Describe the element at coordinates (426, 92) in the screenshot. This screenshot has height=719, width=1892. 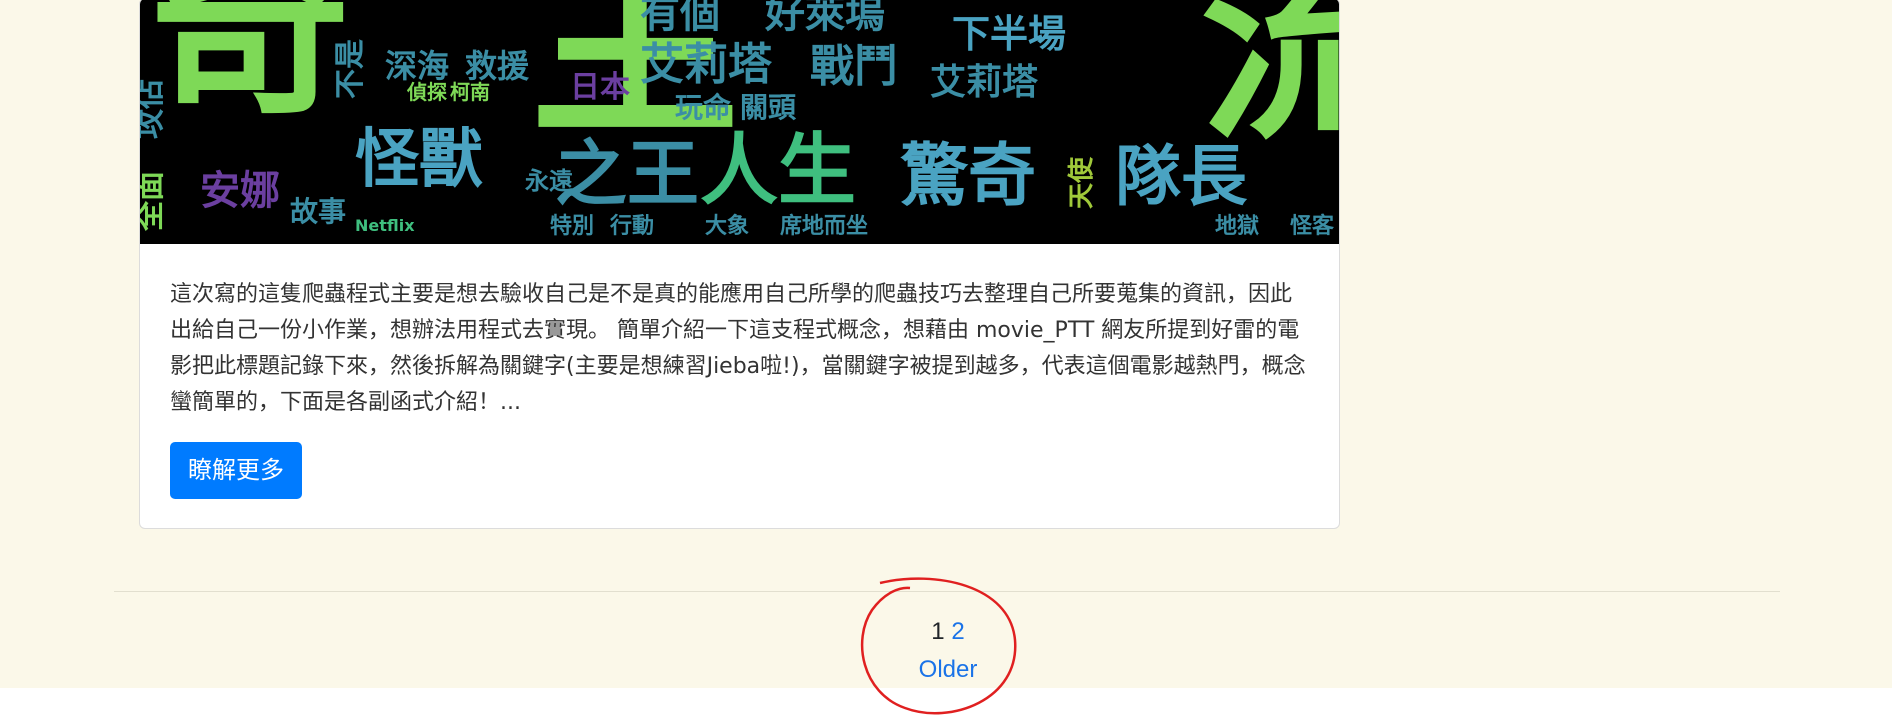
I see `word-cloud-word: 偵探` at that location.